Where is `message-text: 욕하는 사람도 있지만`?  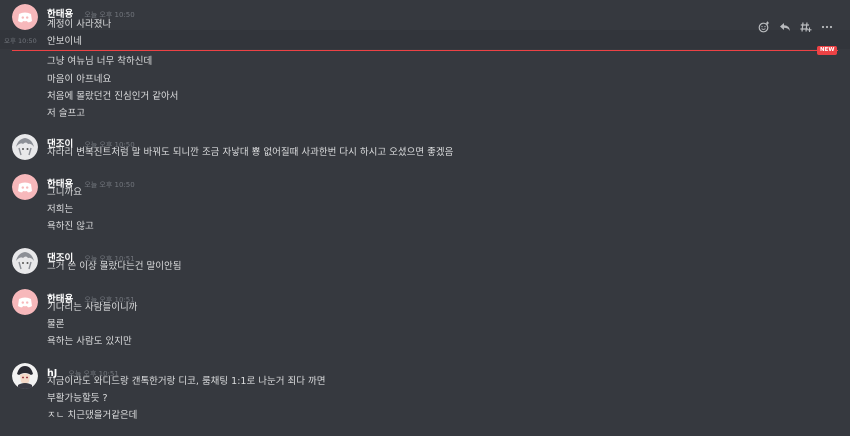 message-text: 욕하는 사람도 있지만 is located at coordinates (89, 341).